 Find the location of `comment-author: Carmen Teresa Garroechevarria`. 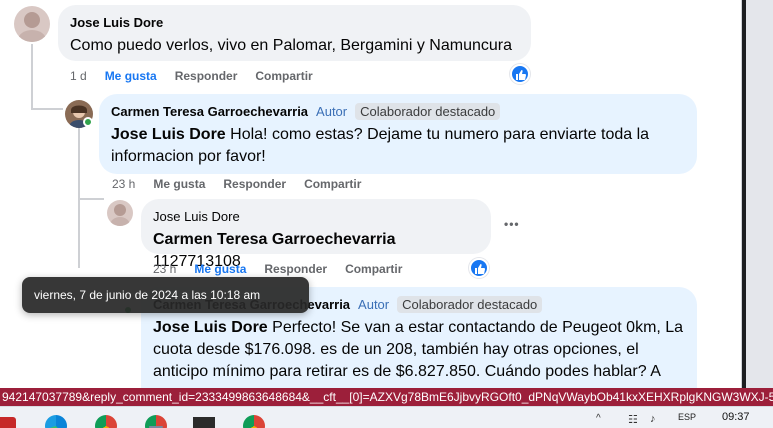

comment-author: Carmen Teresa Garroechevarria is located at coordinates (209, 111).